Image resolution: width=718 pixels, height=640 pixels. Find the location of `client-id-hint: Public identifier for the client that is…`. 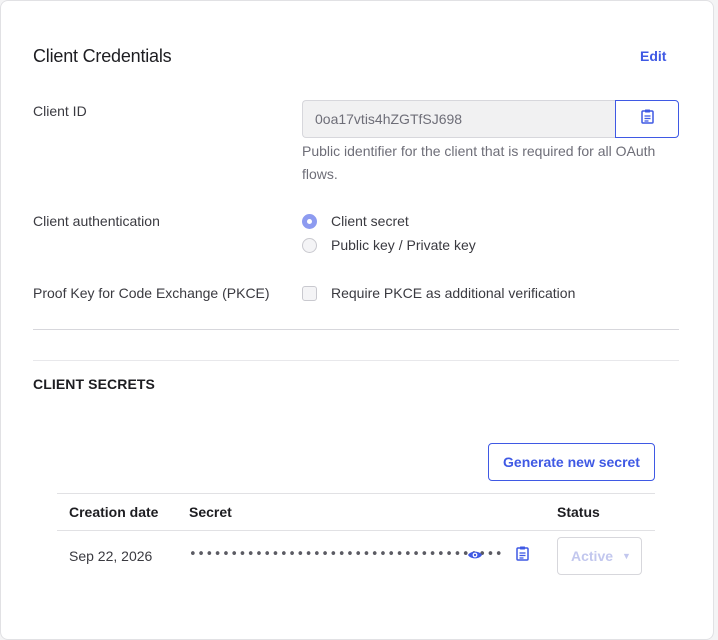

client-id-hint: Public identifier for the client that is… is located at coordinates (479, 162).